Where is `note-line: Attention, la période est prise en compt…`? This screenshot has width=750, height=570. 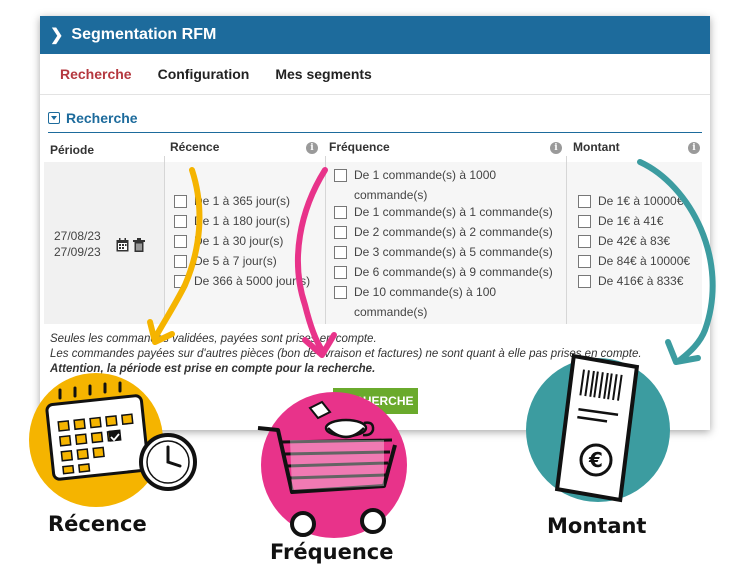
note-line: Attention, la période est prise en compt… is located at coordinates (213, 369).